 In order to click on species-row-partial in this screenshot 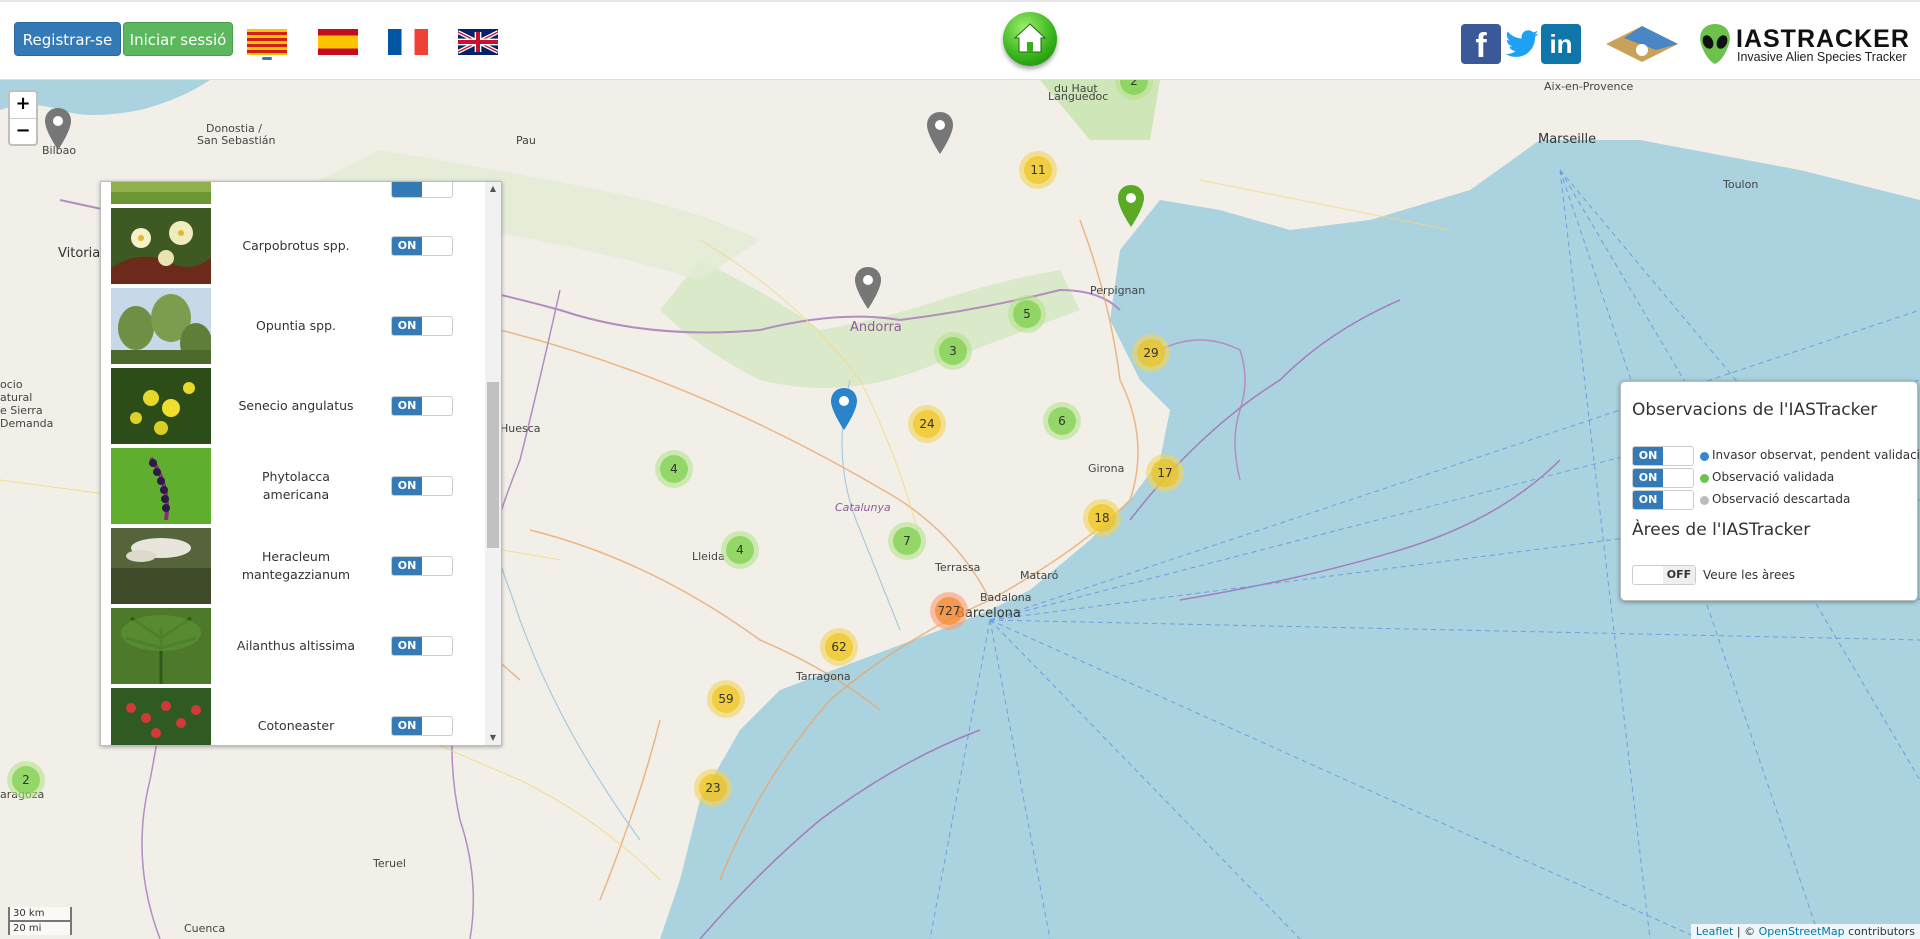, I will do `click(291, 194)`.